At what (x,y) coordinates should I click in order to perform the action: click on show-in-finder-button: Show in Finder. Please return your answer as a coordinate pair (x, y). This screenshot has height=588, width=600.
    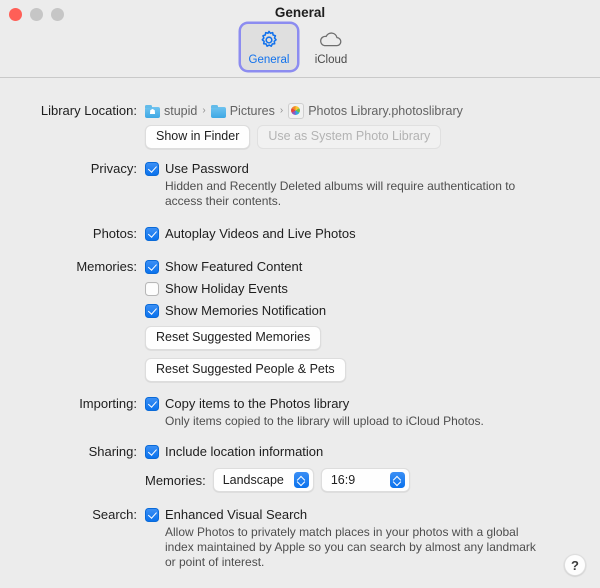
    Looking at the image, I should click on (198, 137).